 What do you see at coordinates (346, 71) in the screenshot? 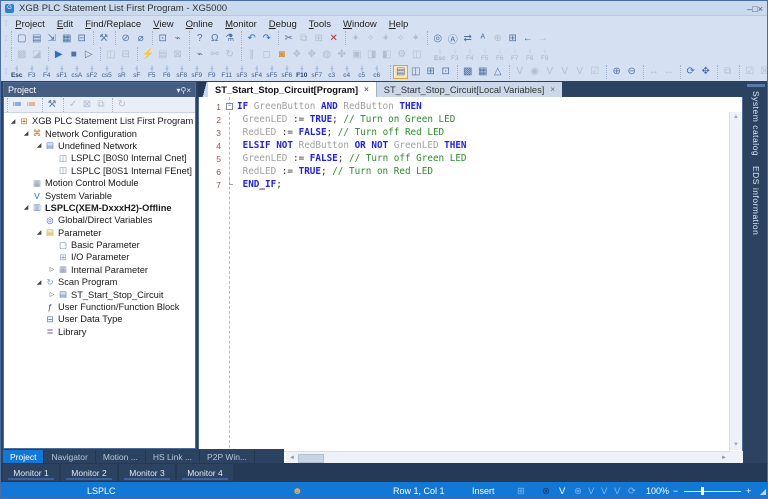
I see `fkey-c4: ╫ c4` at bounding box center [346, 71].